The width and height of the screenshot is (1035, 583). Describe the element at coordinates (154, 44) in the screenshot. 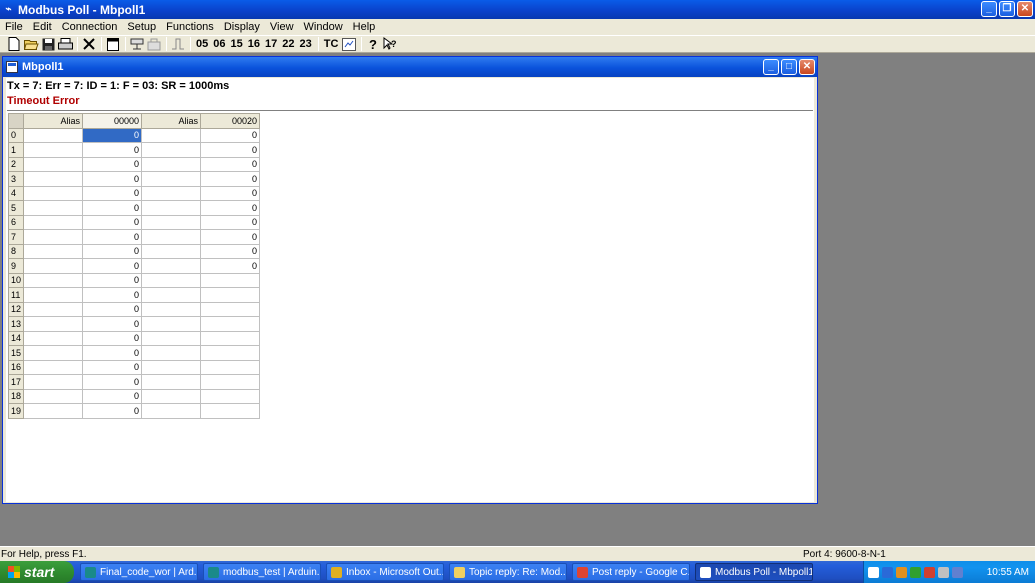

I see `disconnect-icon` at that location.